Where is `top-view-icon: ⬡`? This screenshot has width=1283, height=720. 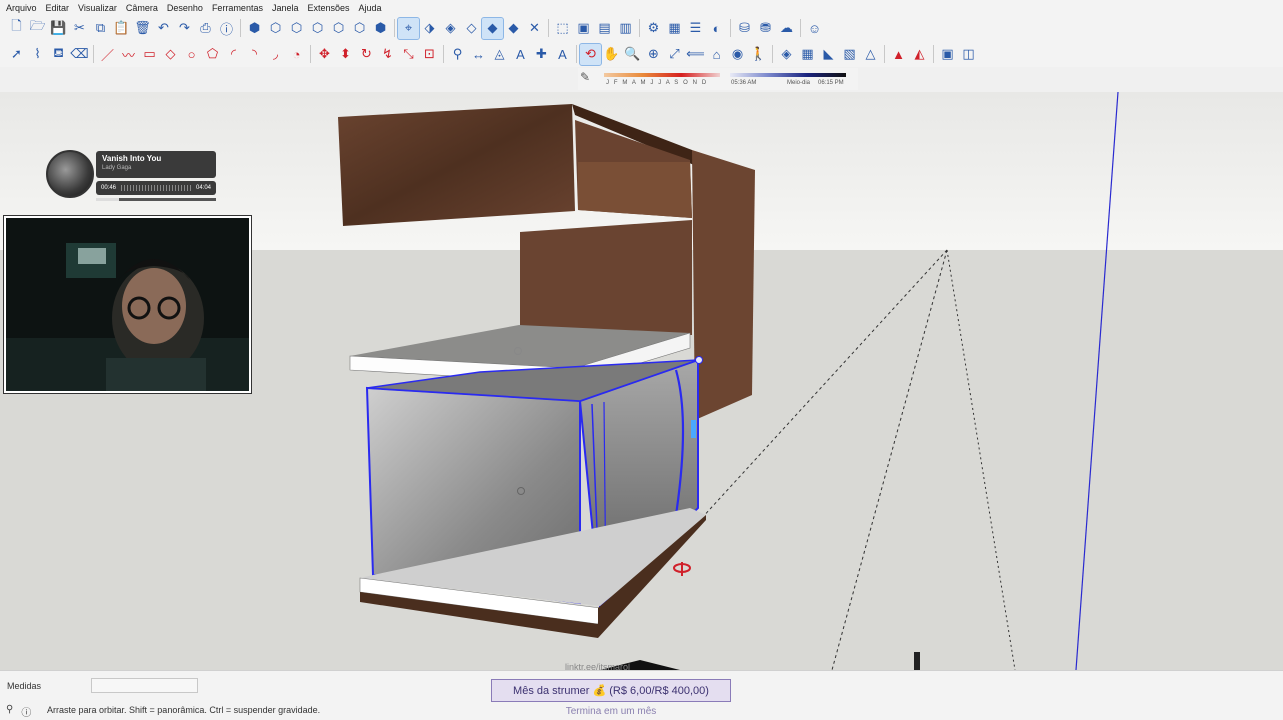
top-view-icon: ⬡ is located at coordinates (275, 28).